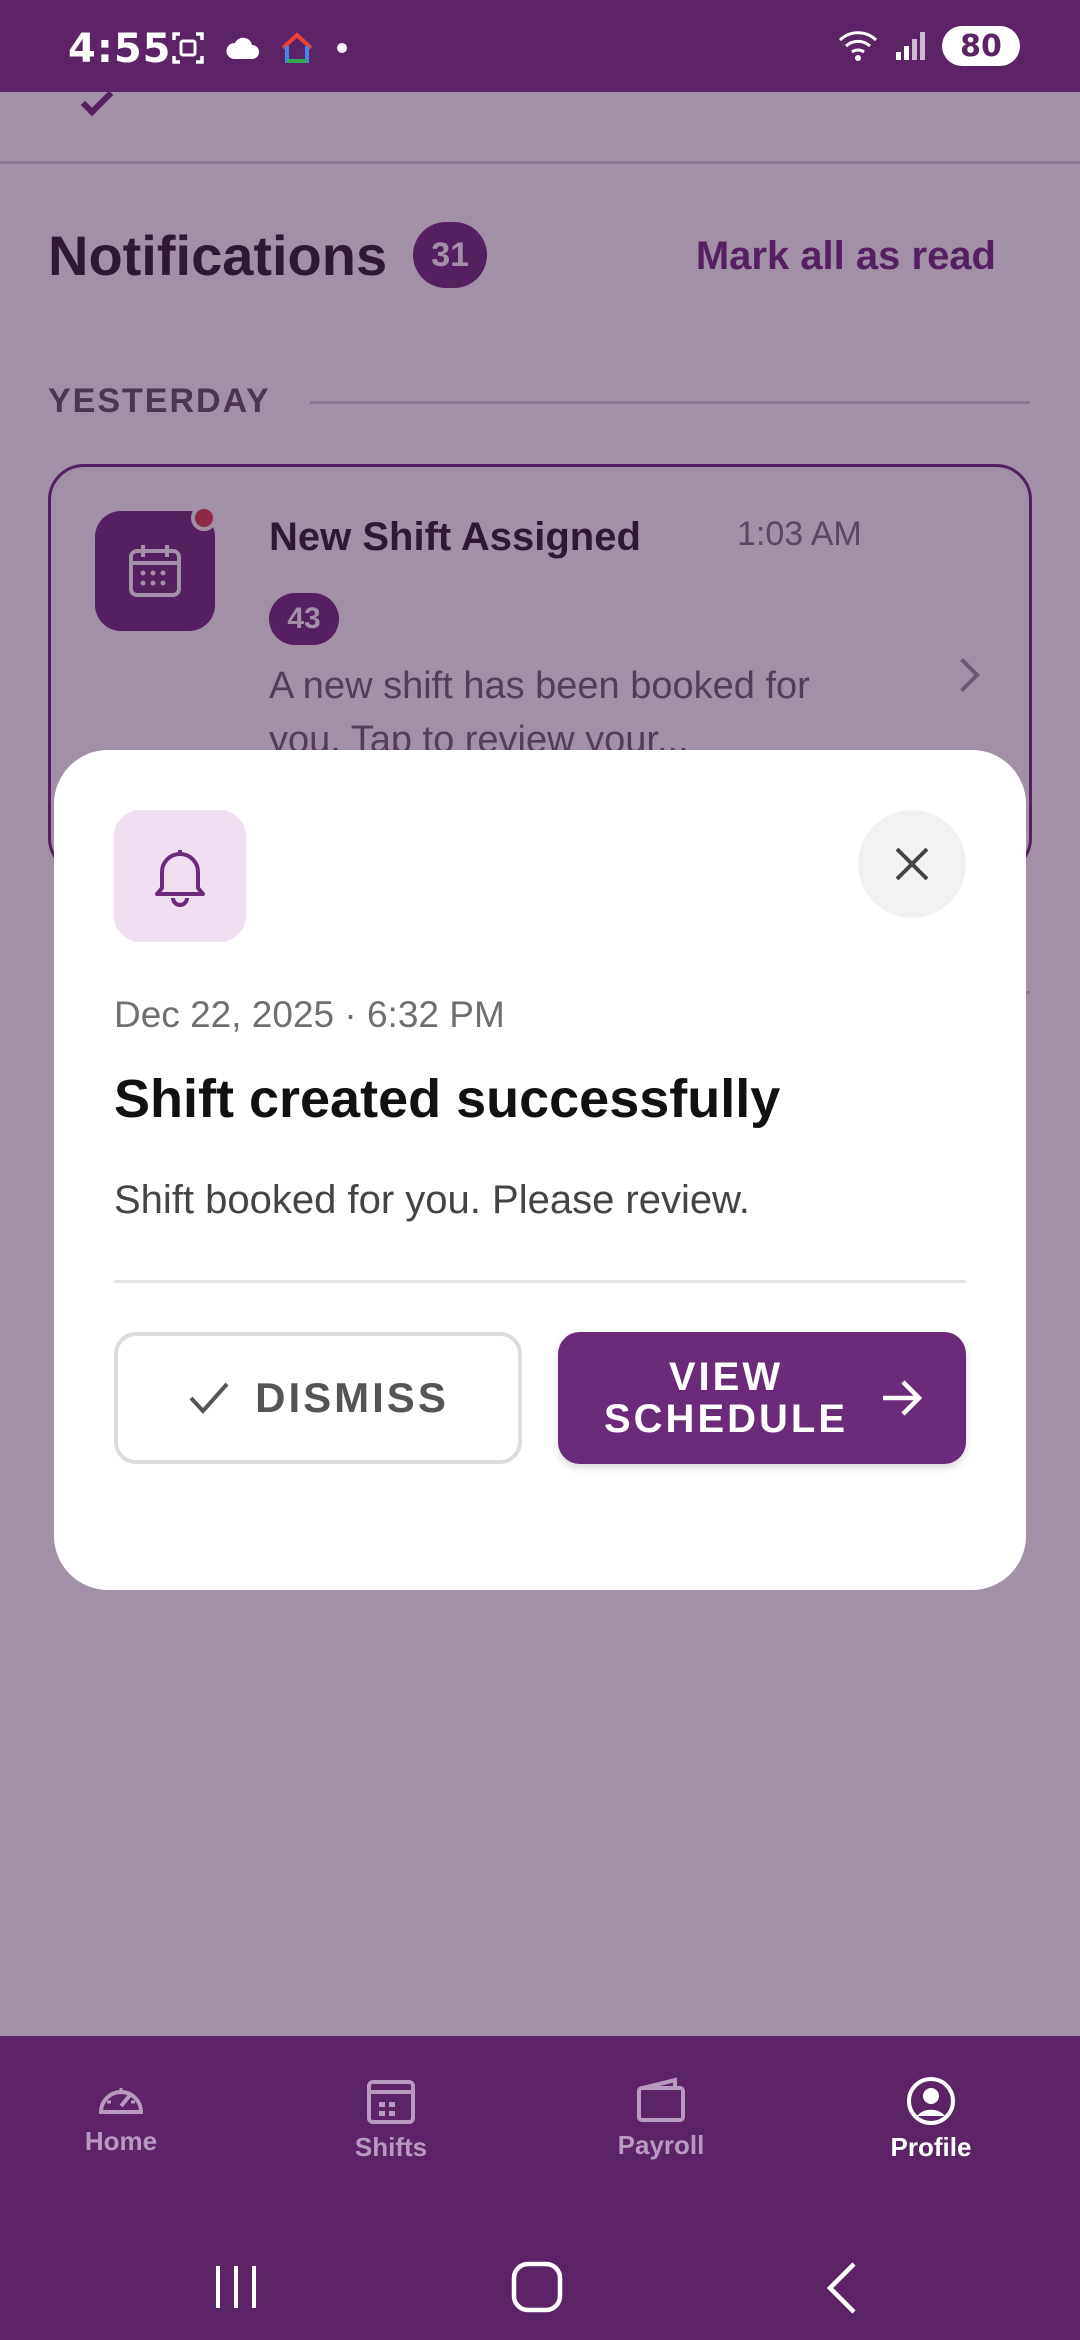 The image size is (1080, 2340). Describe the element at coordinates (661, 2099) in the screenshot. I see `wallet-icon` at that location.